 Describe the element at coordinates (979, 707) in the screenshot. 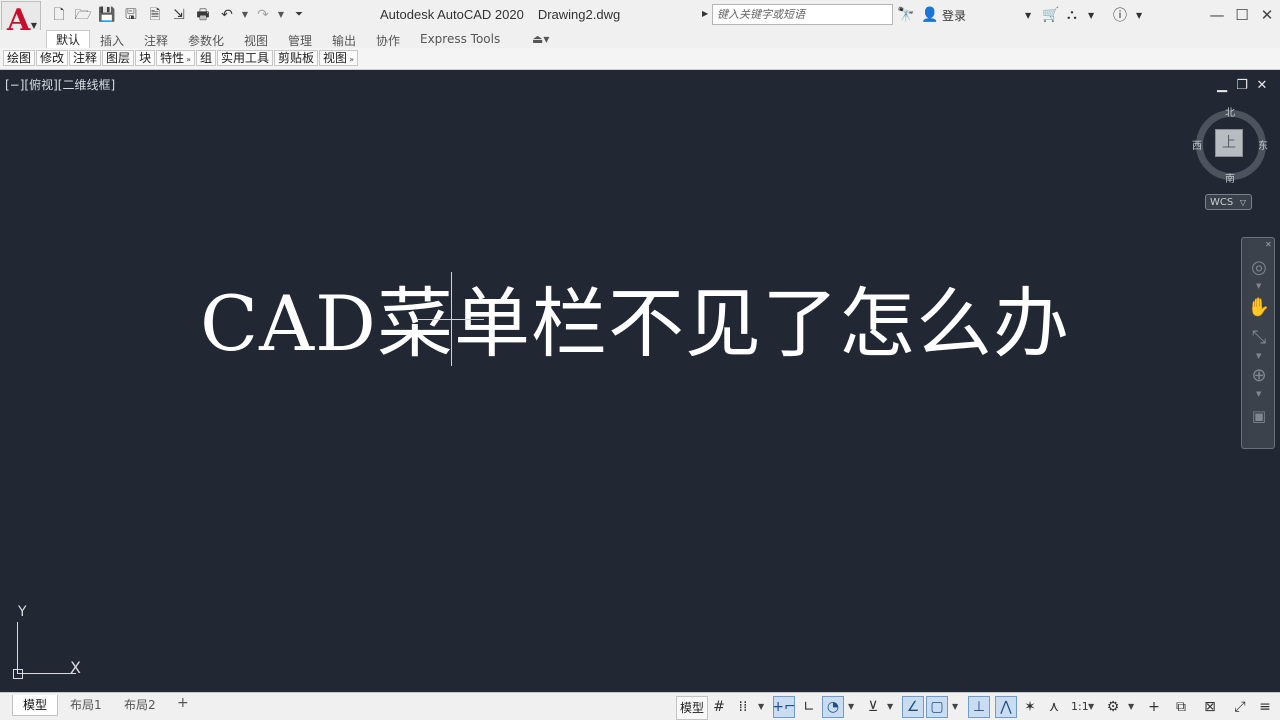

I see `lineweight-icon: ⊥` at that location.